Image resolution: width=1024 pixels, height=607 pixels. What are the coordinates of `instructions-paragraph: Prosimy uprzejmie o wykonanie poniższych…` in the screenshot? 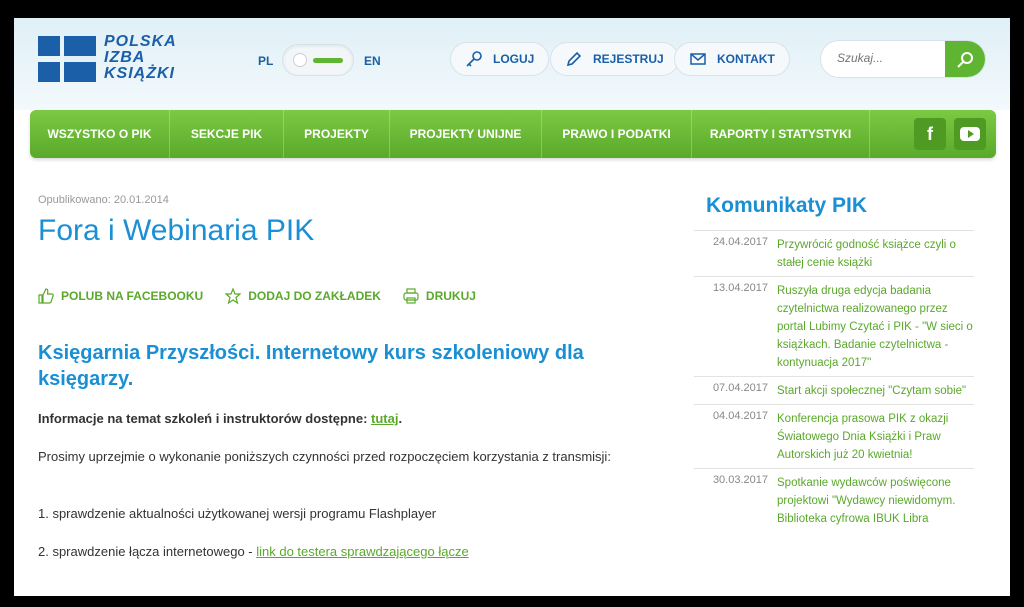 It's located at (324, 456).